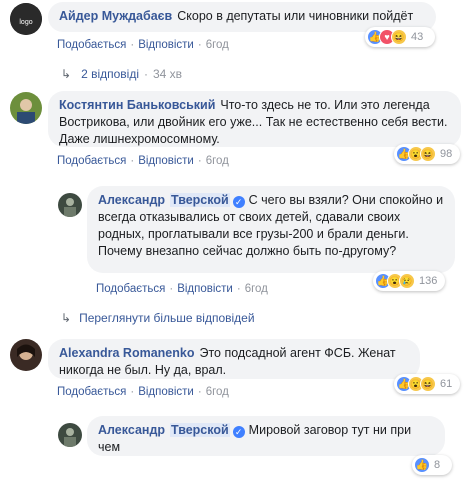  What do you see at coordinates (422, 465) in the screenshot?
I see `like-reaction-icon: 👍` at bounding box center [422, 465].